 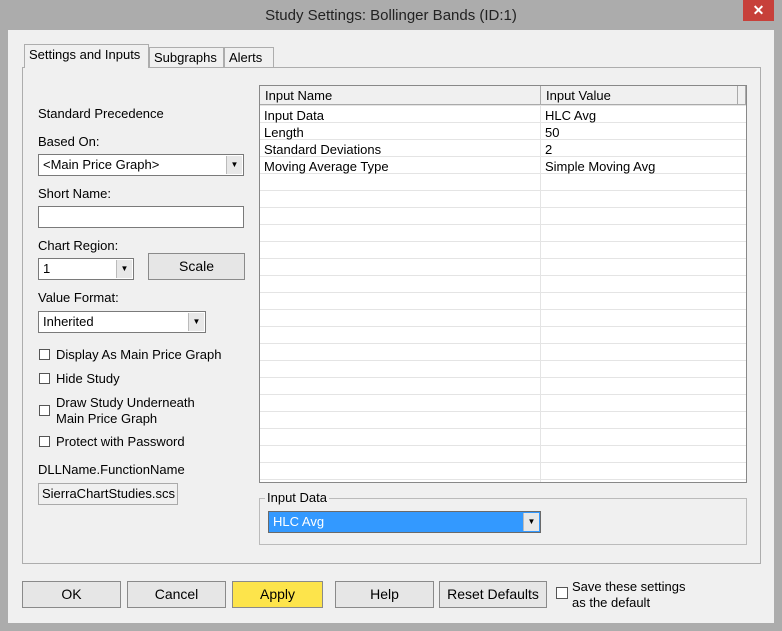 I want to click on protect-password-checkbox, so click(x=44, y=441).